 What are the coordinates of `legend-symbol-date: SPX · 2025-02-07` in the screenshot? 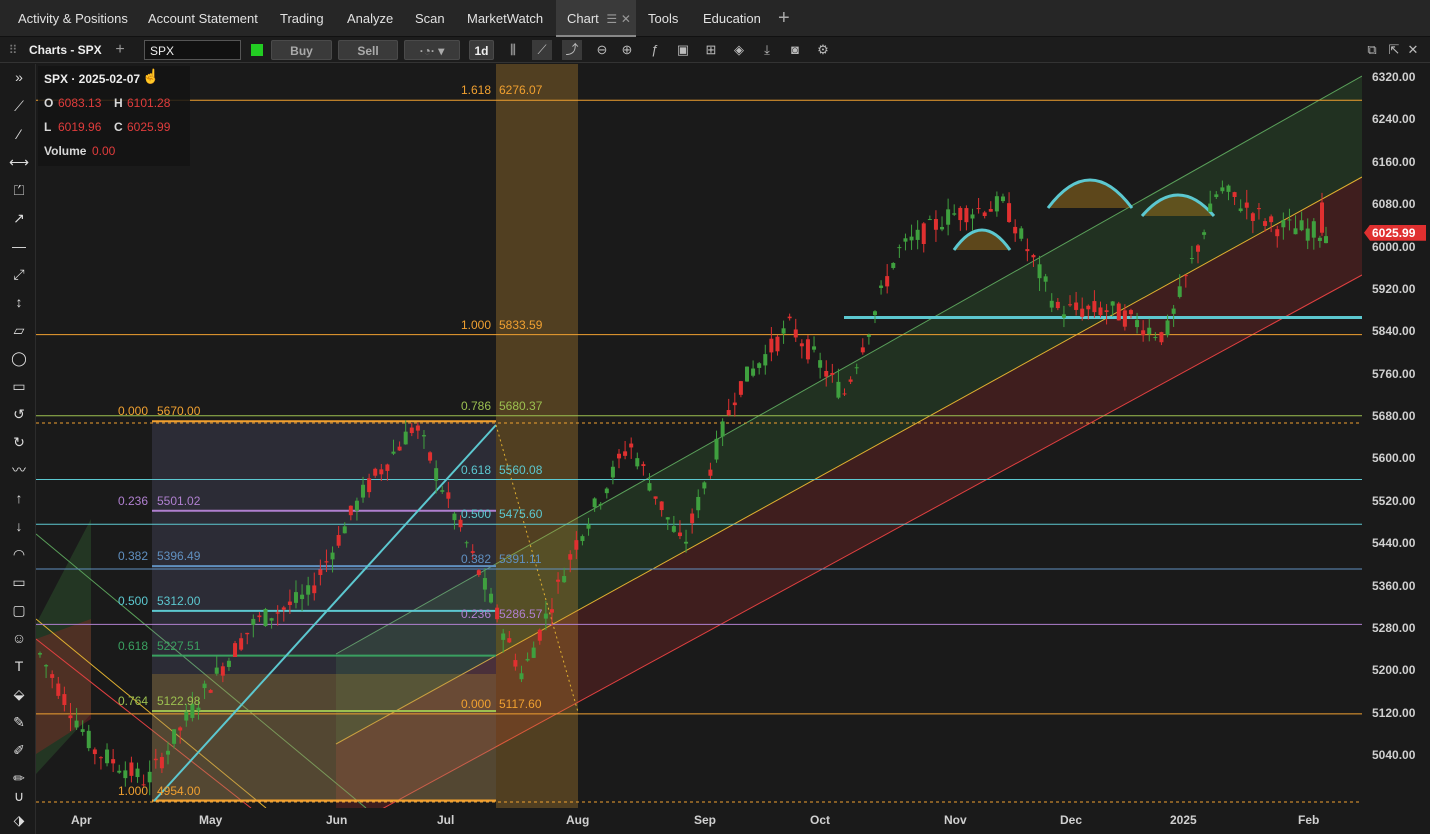 It's located at (92, 79).